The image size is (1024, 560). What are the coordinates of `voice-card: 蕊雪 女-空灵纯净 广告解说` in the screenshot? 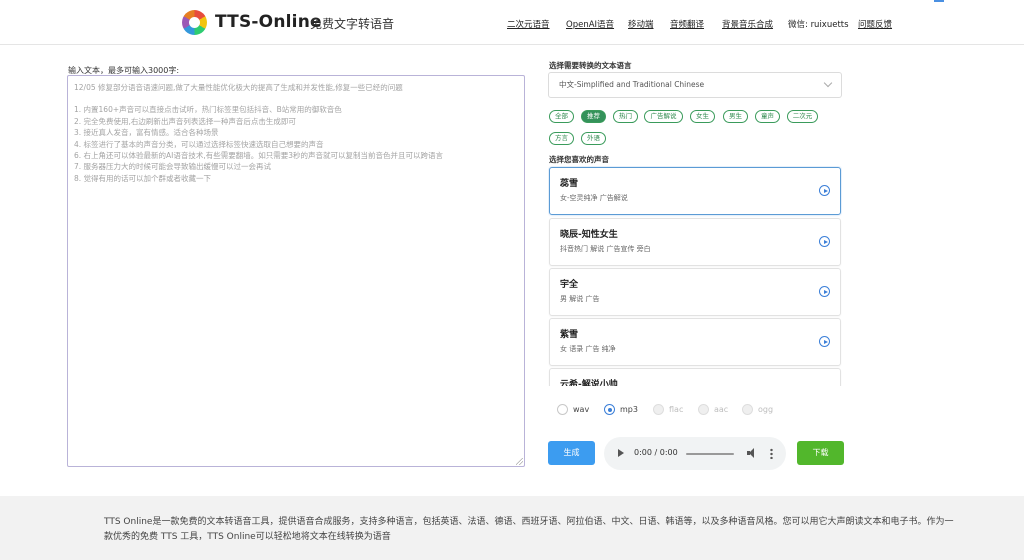 It's located at (695, 191).